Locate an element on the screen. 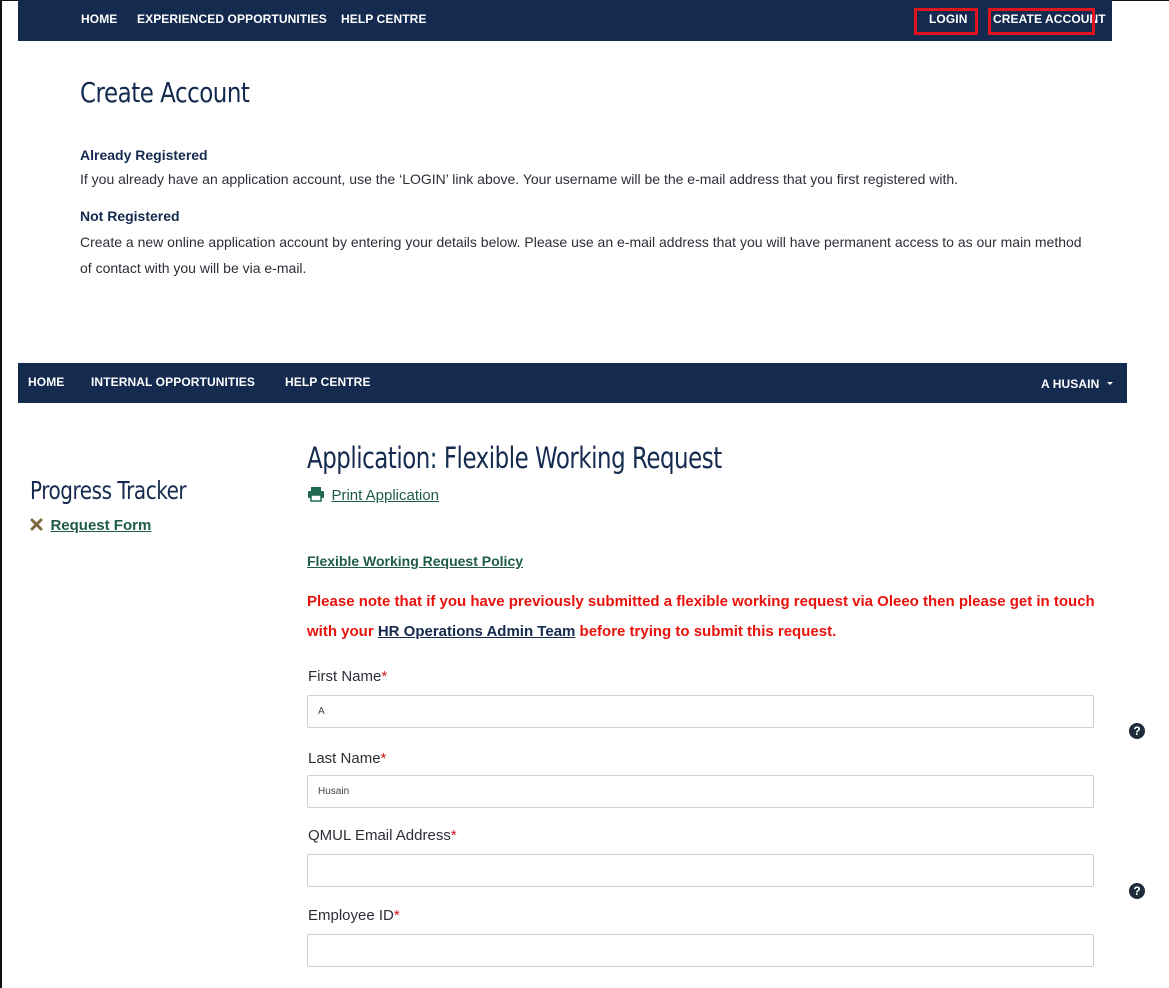 The width and height of the screenshot is (1169, 988). progress-item-request-form: Request Form is located at coordinates (90, 526).